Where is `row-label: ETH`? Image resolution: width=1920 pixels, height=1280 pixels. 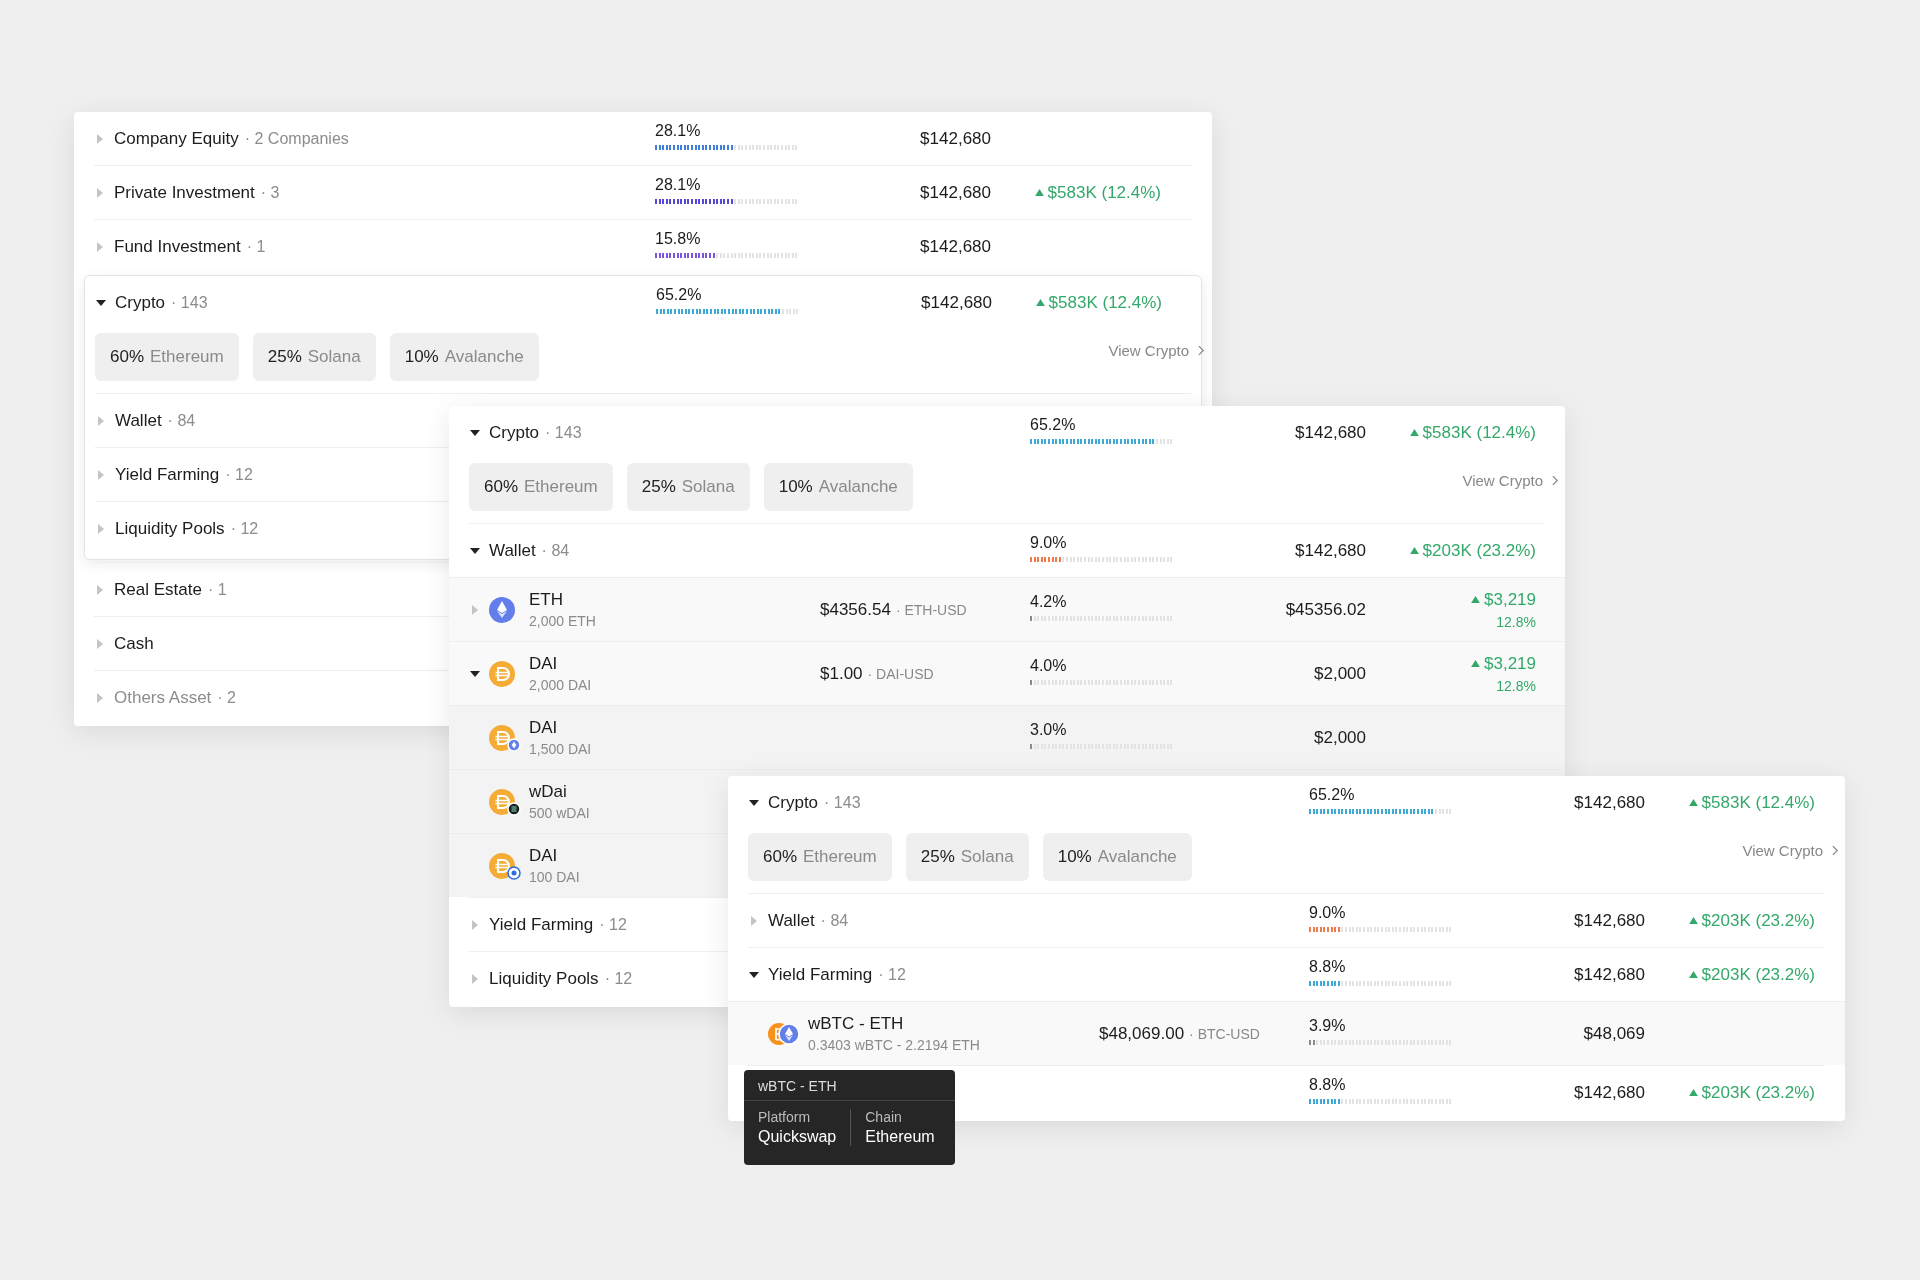
row-label: ETH is located at coordinates (546, 600).